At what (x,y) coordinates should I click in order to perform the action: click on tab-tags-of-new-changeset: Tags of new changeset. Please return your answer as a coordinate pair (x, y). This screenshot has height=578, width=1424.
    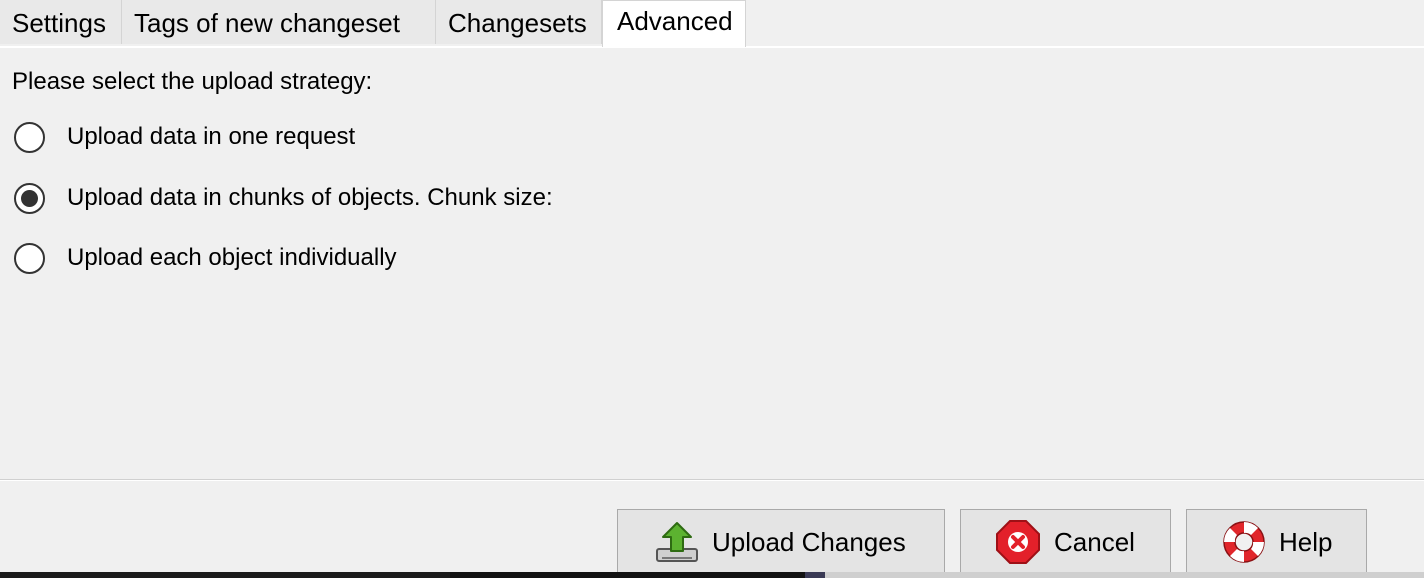
    Looking at the image, I should click on (279, 22).